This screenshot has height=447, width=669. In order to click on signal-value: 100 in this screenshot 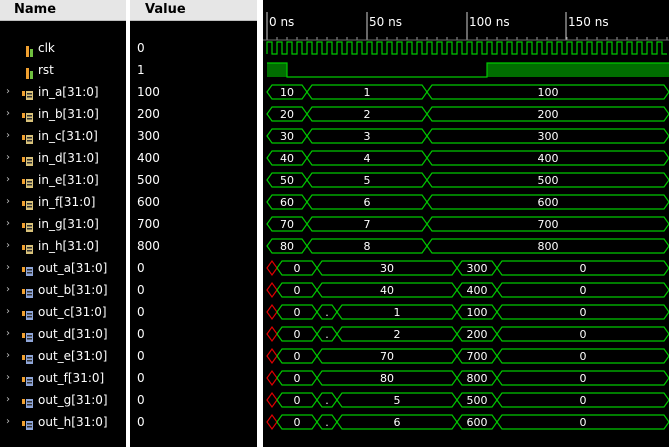, I will do `click(148, 92)`.